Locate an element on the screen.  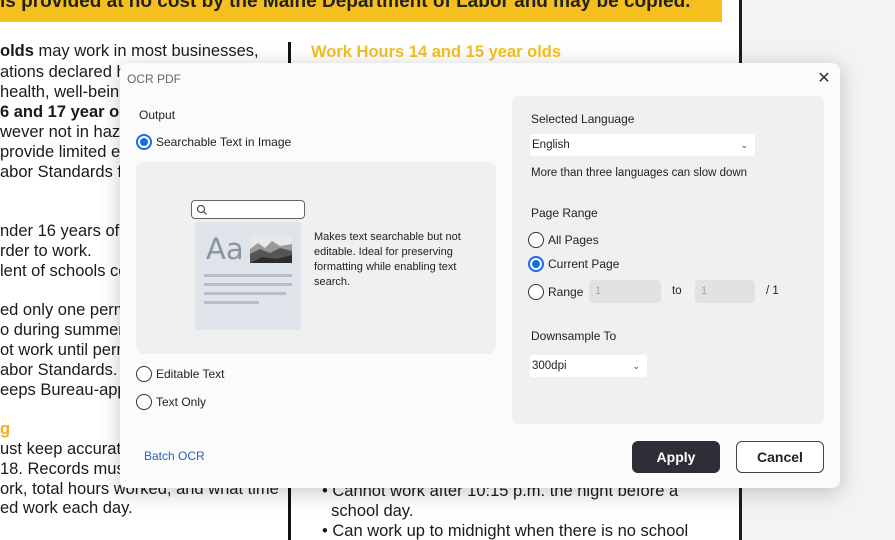
document-text-line: rder to work. is located at coordinates (46, 251).